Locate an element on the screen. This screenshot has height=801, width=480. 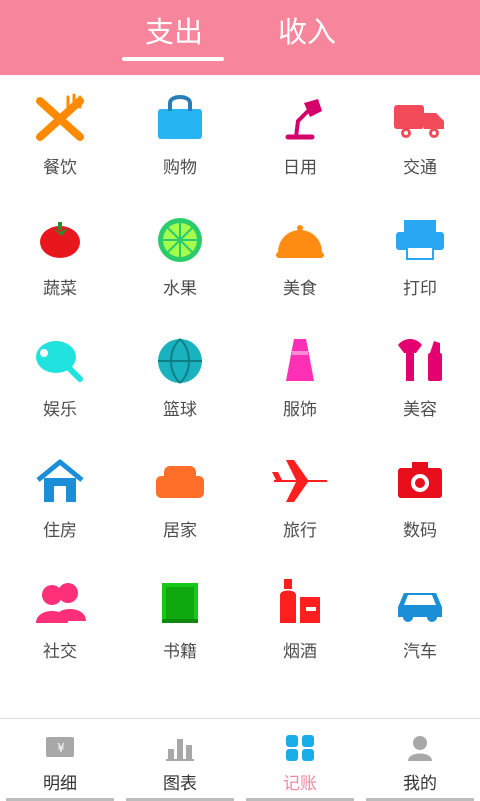
category-entertainment: 娱乐 is located at coordinates (60, 377).